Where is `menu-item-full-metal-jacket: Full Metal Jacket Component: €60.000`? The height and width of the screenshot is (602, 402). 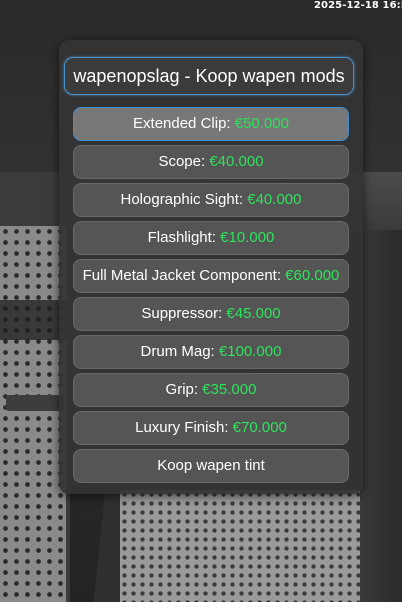 menu-item-full-metal-jacket: Full Metal Jacket Component: €60.000 is located at coordinates (211, 276).